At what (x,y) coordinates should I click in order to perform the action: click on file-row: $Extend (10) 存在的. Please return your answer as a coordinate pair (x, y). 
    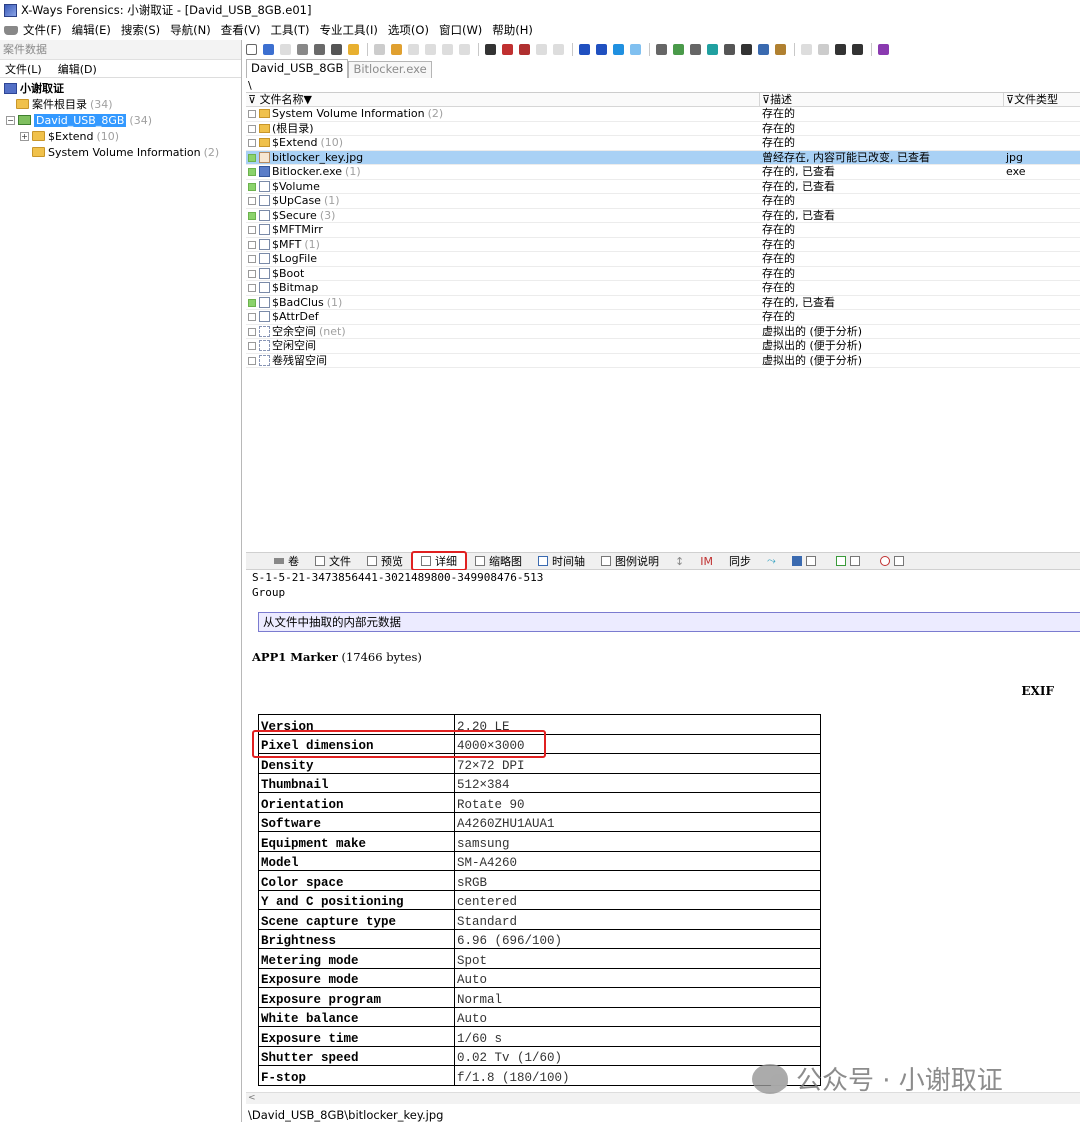
    Looking at the image, I should click on (663, 143).